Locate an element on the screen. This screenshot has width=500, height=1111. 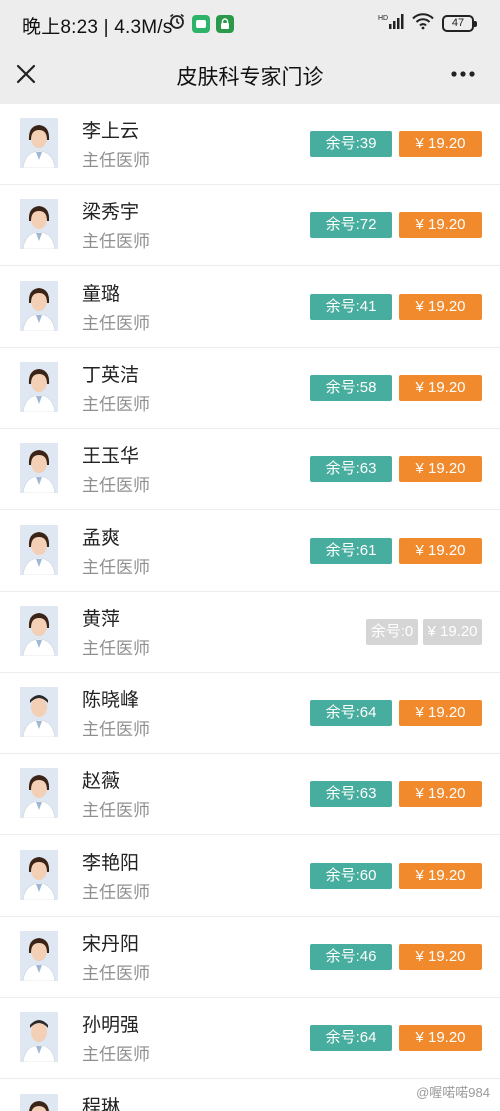
nav-bar: 皮肤科专家门诊 is located at coordinates (250, 75).